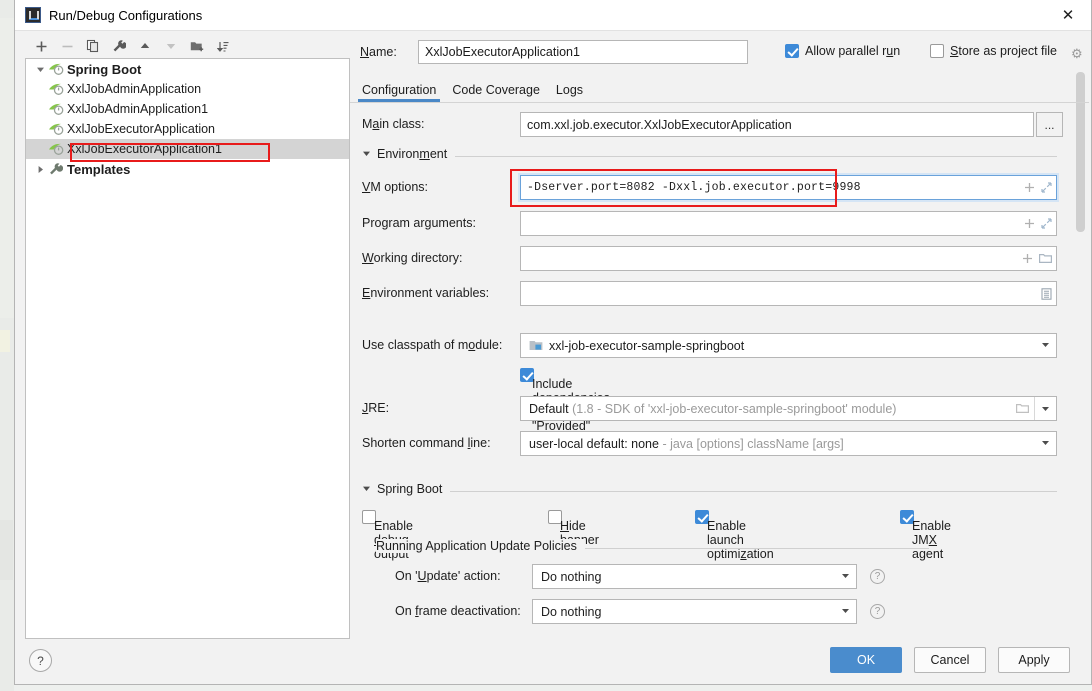  Describe the element at coordinates (419, 223) in the screenshot. I see `program-arguments-label: Program arguments:` at that location.